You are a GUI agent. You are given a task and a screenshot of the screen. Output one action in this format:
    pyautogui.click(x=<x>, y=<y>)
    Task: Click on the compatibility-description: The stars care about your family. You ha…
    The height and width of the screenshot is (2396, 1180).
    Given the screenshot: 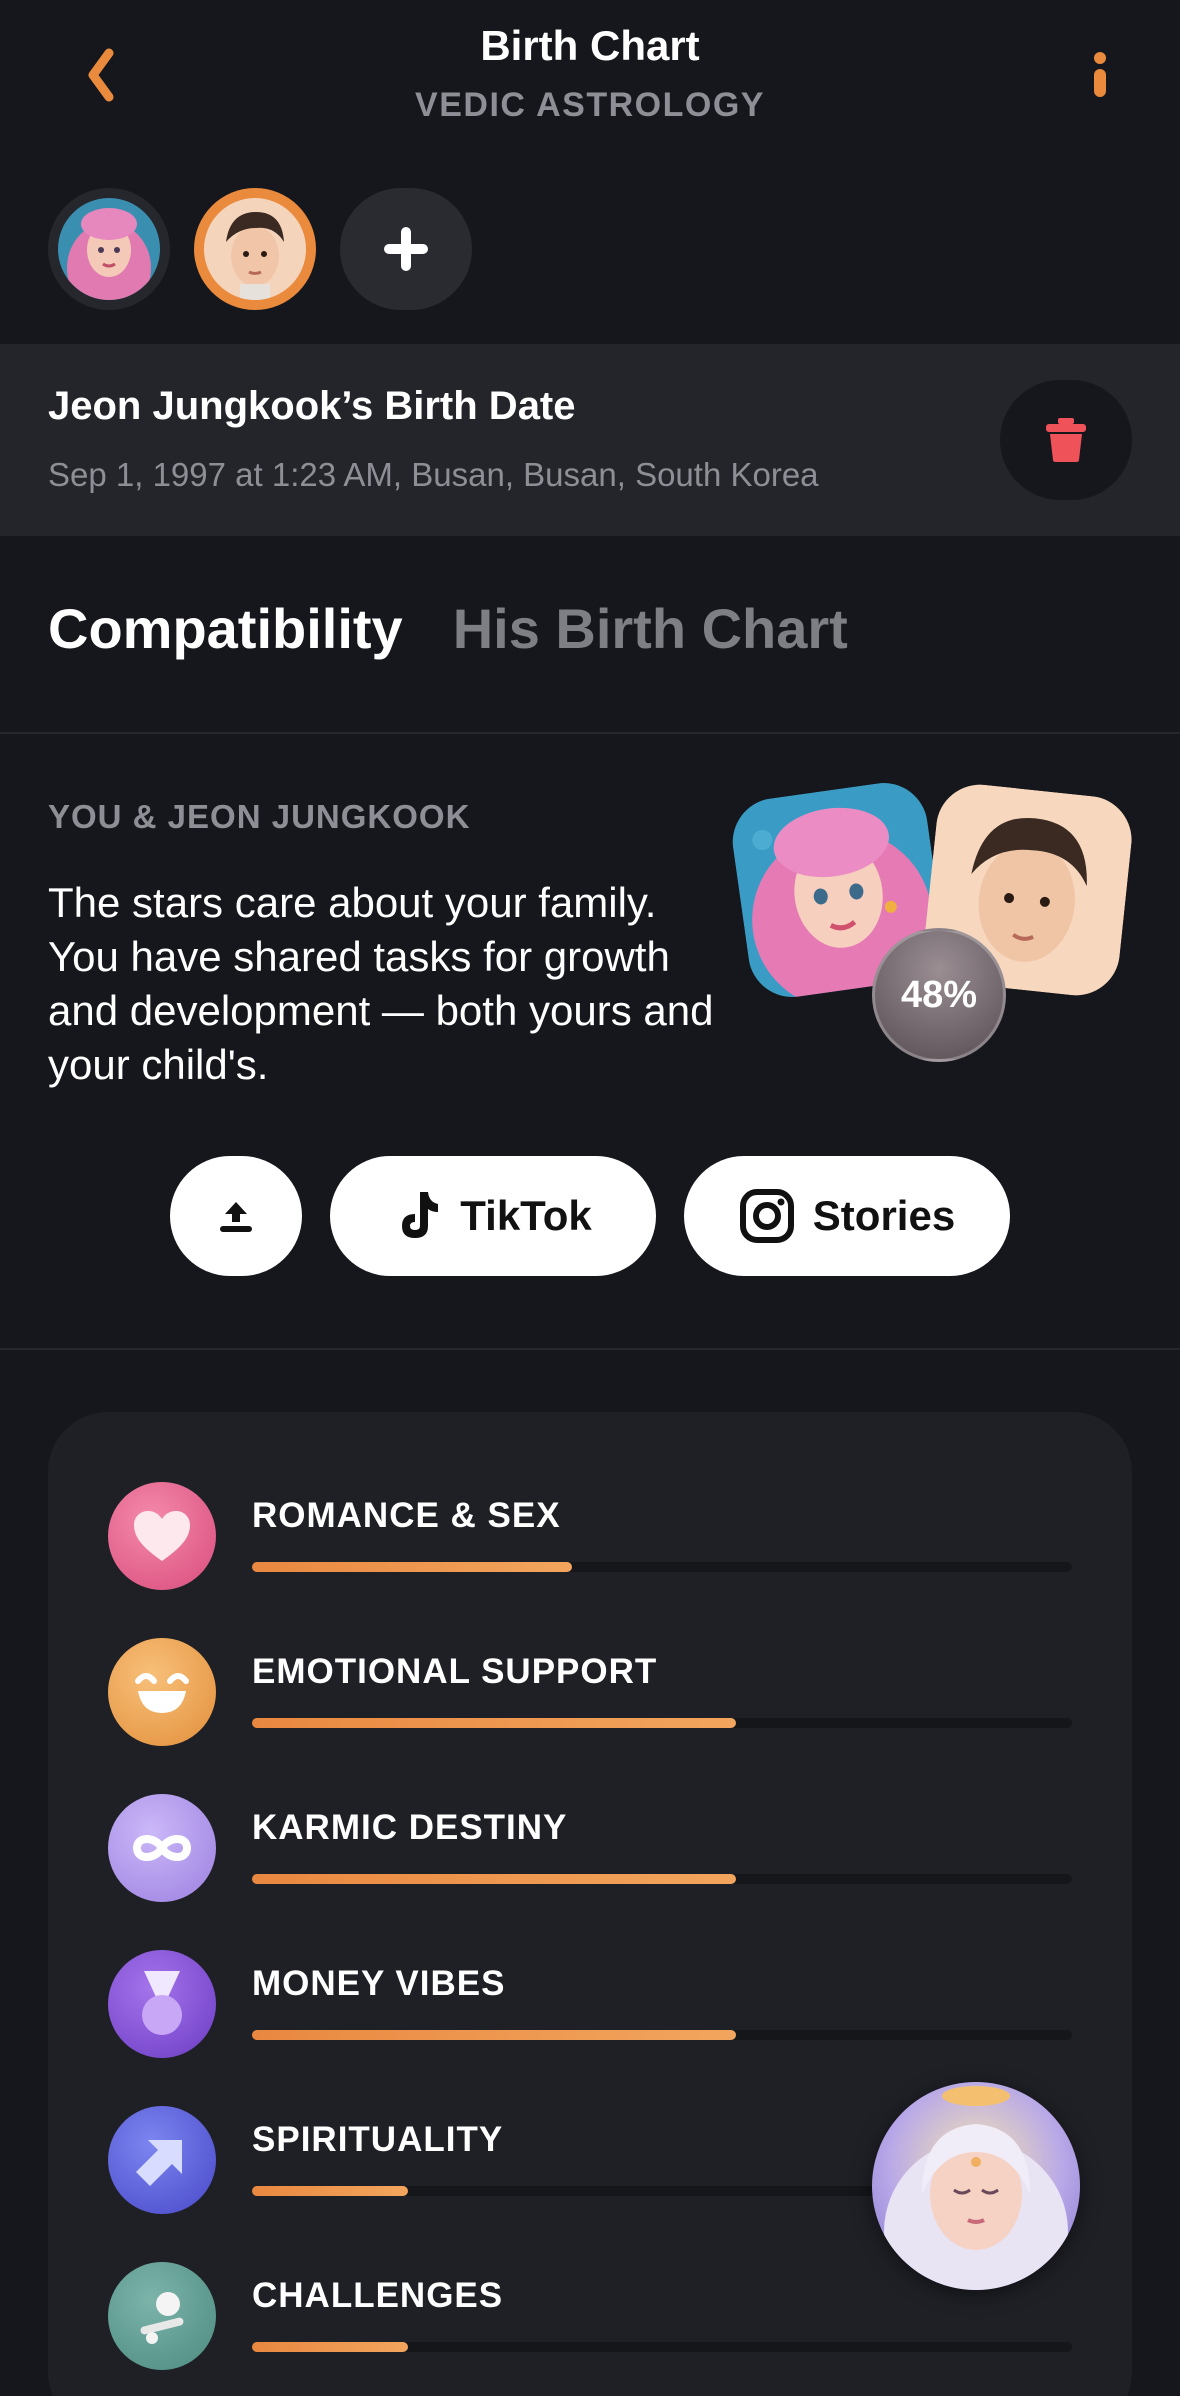 What is the action you would take?
    pyautogui.click(x=381, y=983)
    